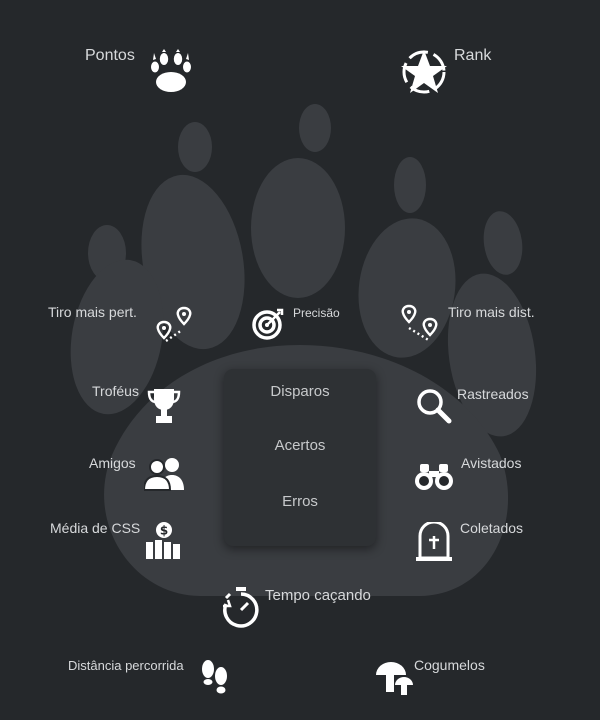 This screenshot has width=600, height=720. Describe the element at coordinates (491, 463) in the screenshot. I see `spotted-label: Avistados` at that location.